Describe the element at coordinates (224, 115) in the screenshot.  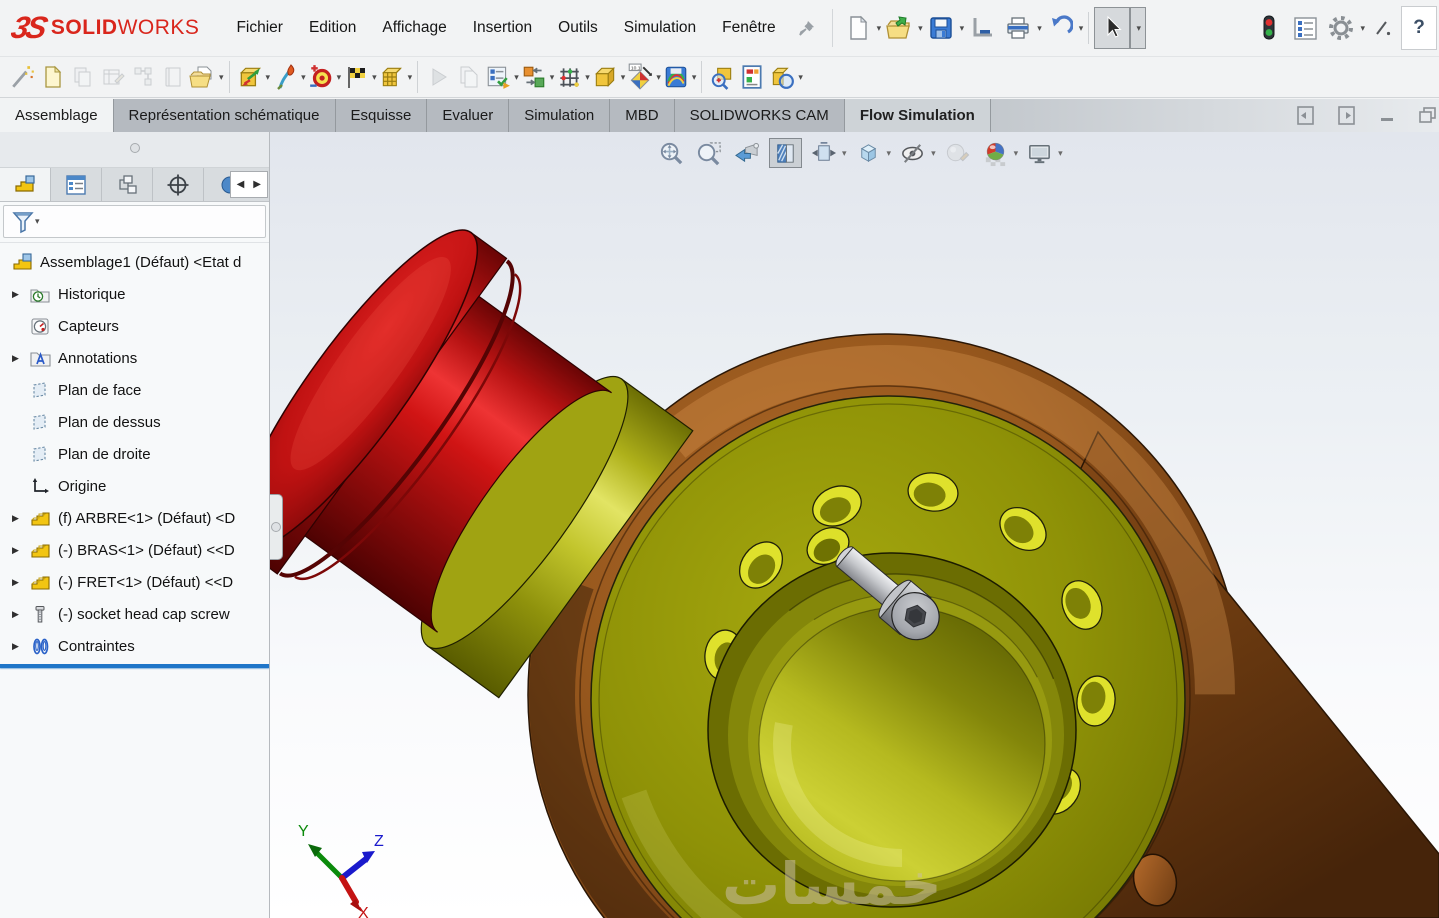
I see `tab-representation-schematique: Représentation schématique` at that location.